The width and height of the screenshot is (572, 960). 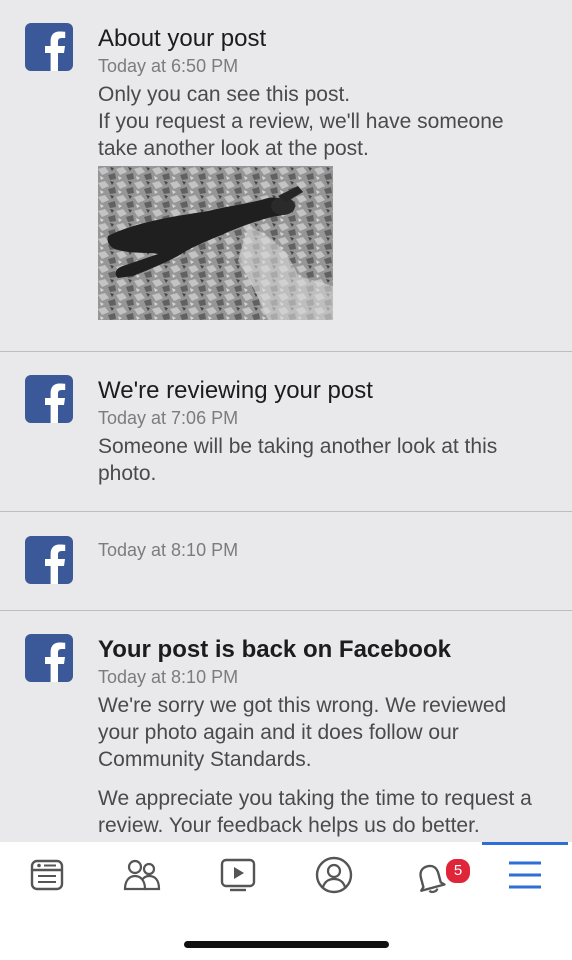 I want to click on post-photo-thumbnail, so click(x=215, y=243).